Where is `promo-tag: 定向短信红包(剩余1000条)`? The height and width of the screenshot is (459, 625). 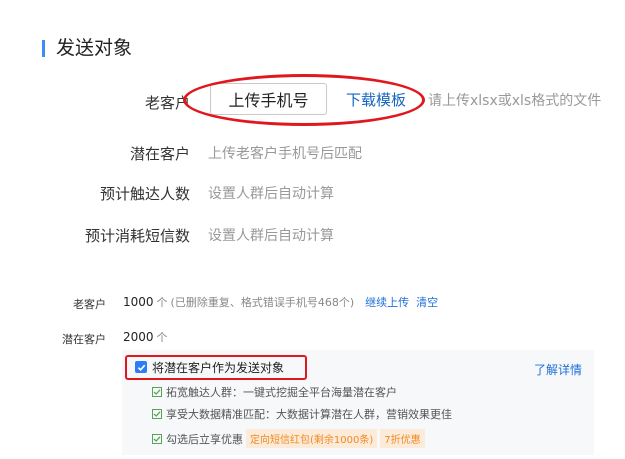 promo-tag: 定向短信红包(剩余1000条) is located at coordinates (312, 438).